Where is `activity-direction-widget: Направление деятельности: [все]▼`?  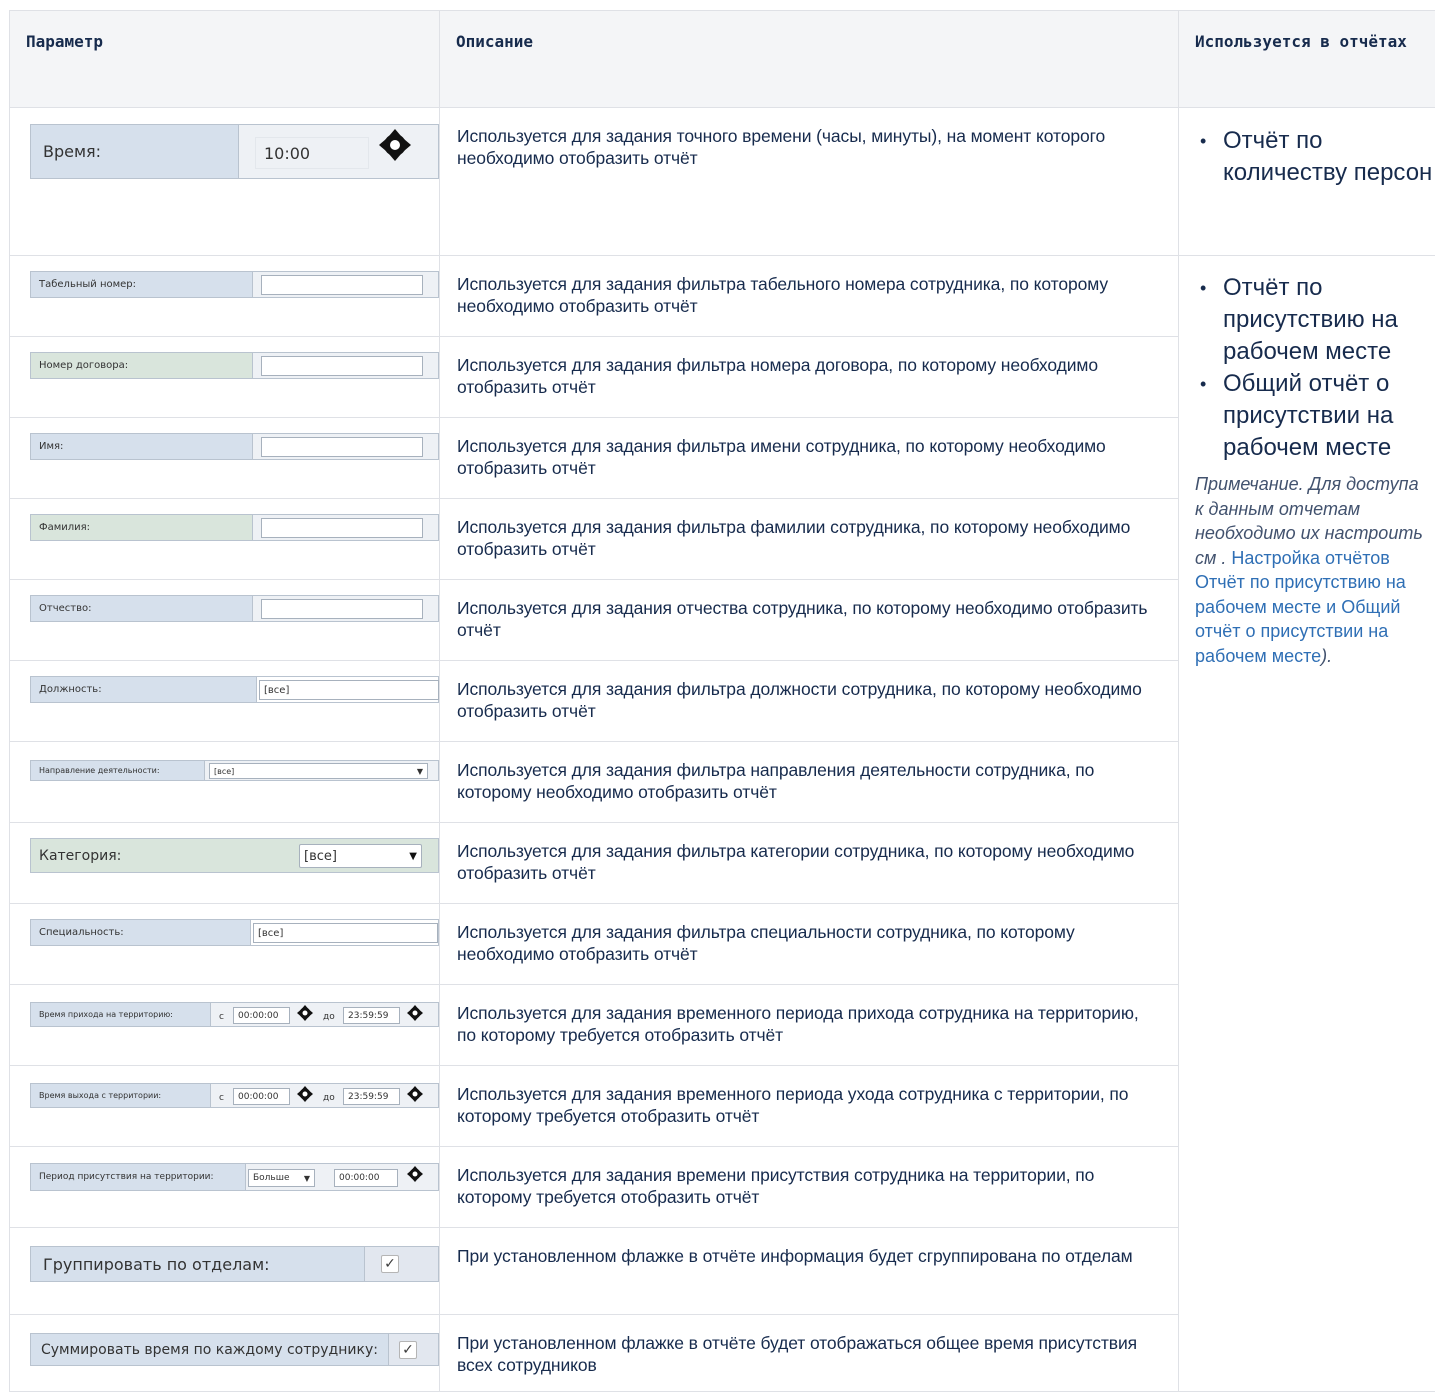 activity-direction-widget: Направление деятельности: [все]▼ is located at coordinates (234, 770).